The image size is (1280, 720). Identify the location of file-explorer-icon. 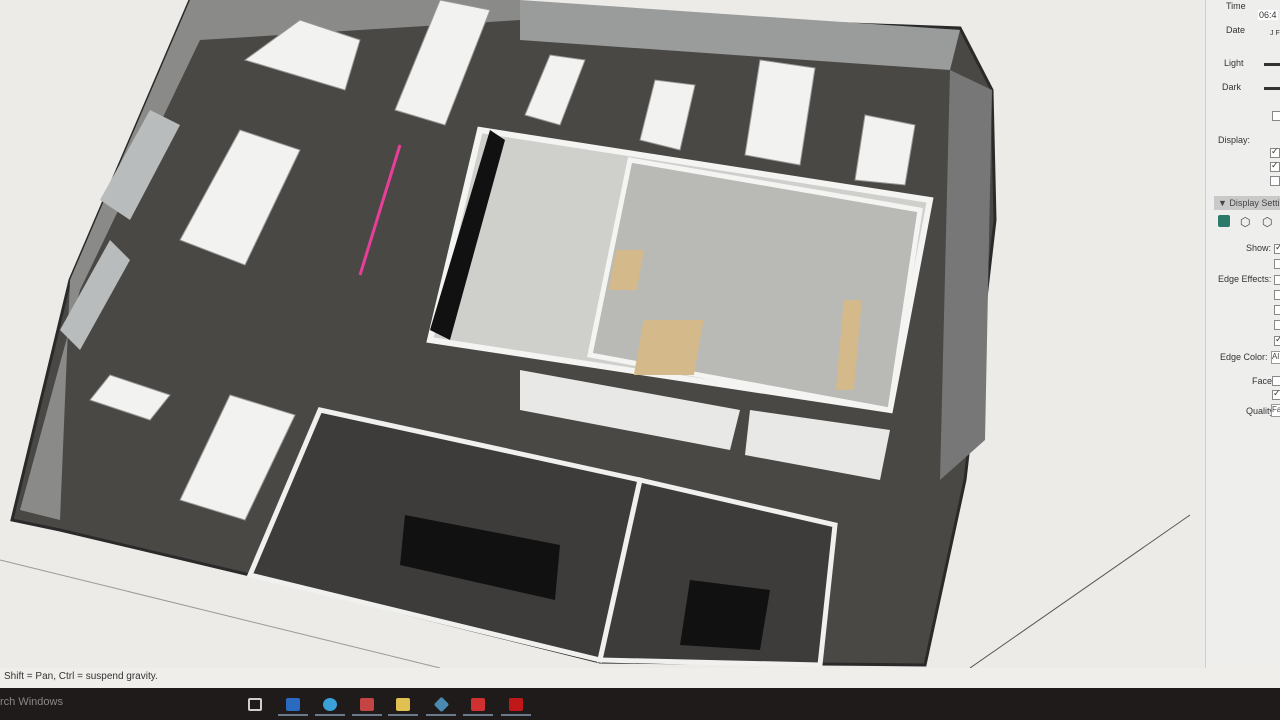
(403, 704).